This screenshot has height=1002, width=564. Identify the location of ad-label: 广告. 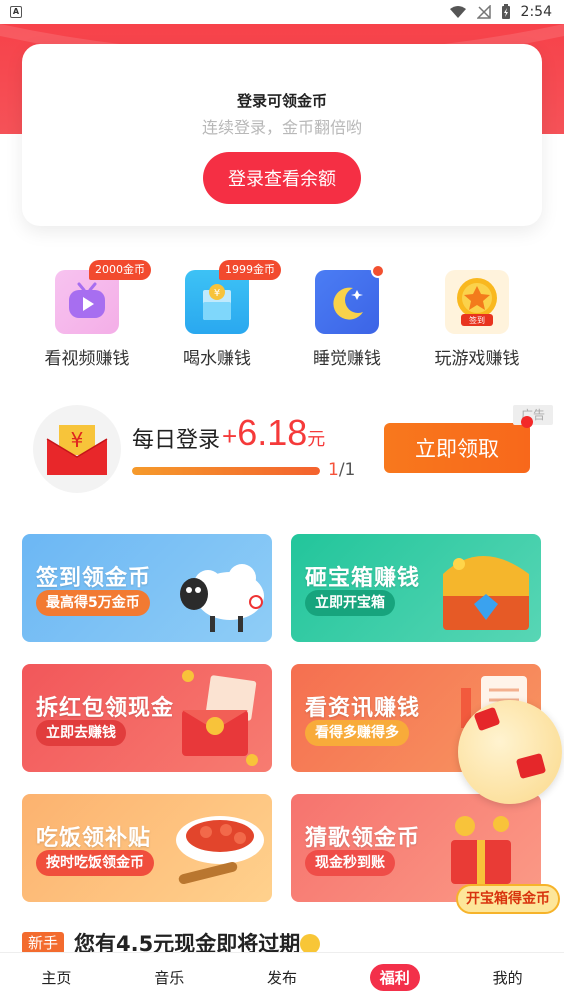
(533, 415).